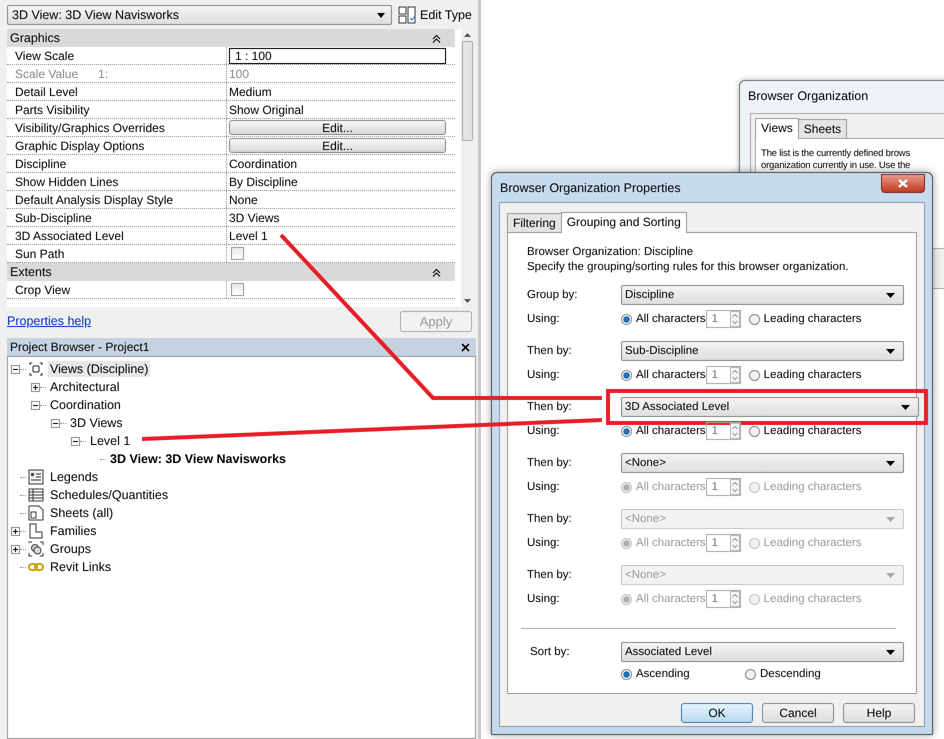 Image resolution: width=944 pixels, height=739 pixels. What do you see at coordinates (198, 459) in the screenshot?
I see `tree-item: 3D View: 3D View Navisworks` at bounding box center [198, 459].